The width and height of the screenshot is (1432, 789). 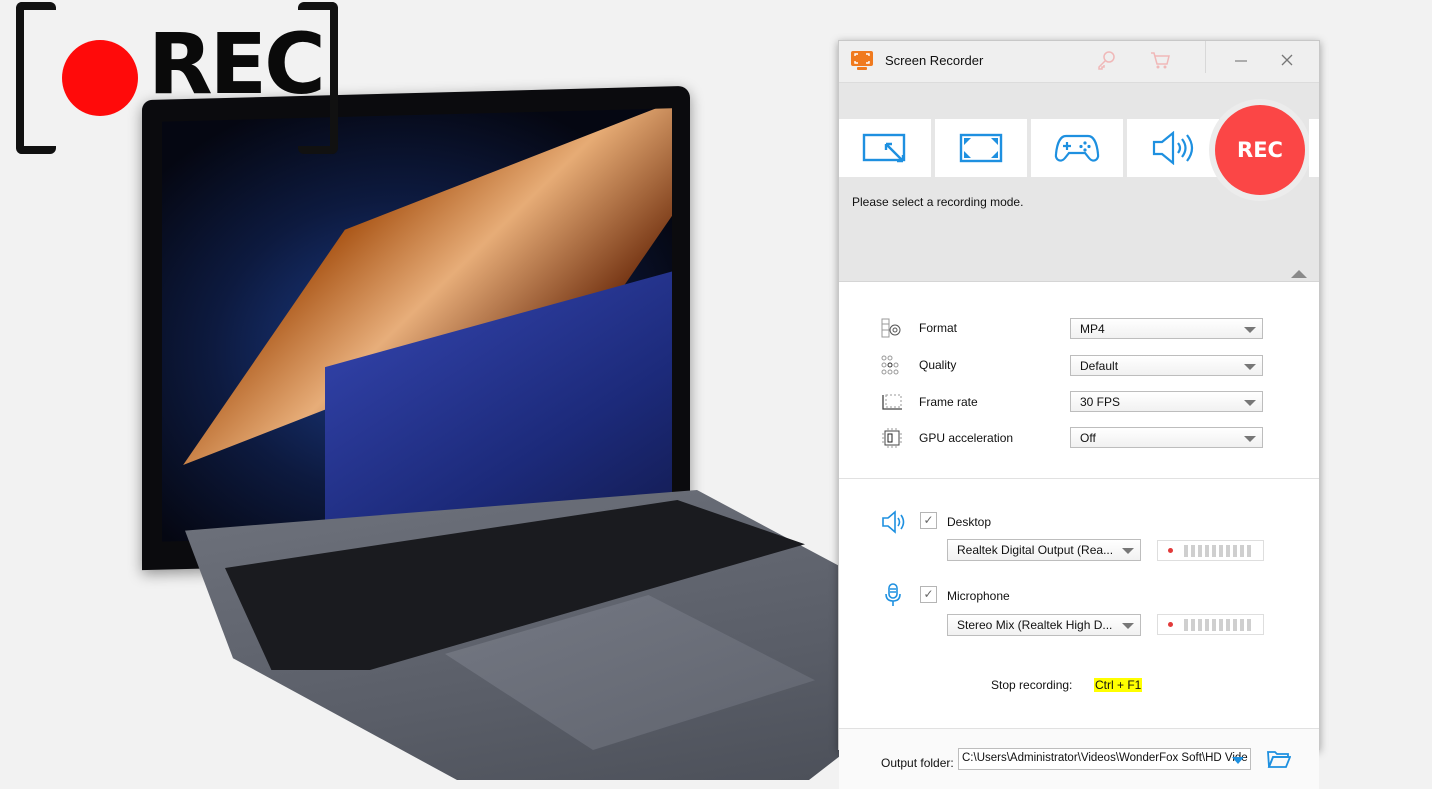 I want to click on fullscreen-mode-button, so click(x=981, y=148).